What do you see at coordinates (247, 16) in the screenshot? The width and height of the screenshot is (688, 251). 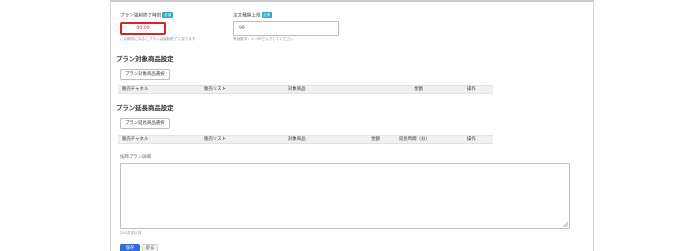 I see `order-limit-label-text: 注文種類上限` at bounding box center [247, 16].